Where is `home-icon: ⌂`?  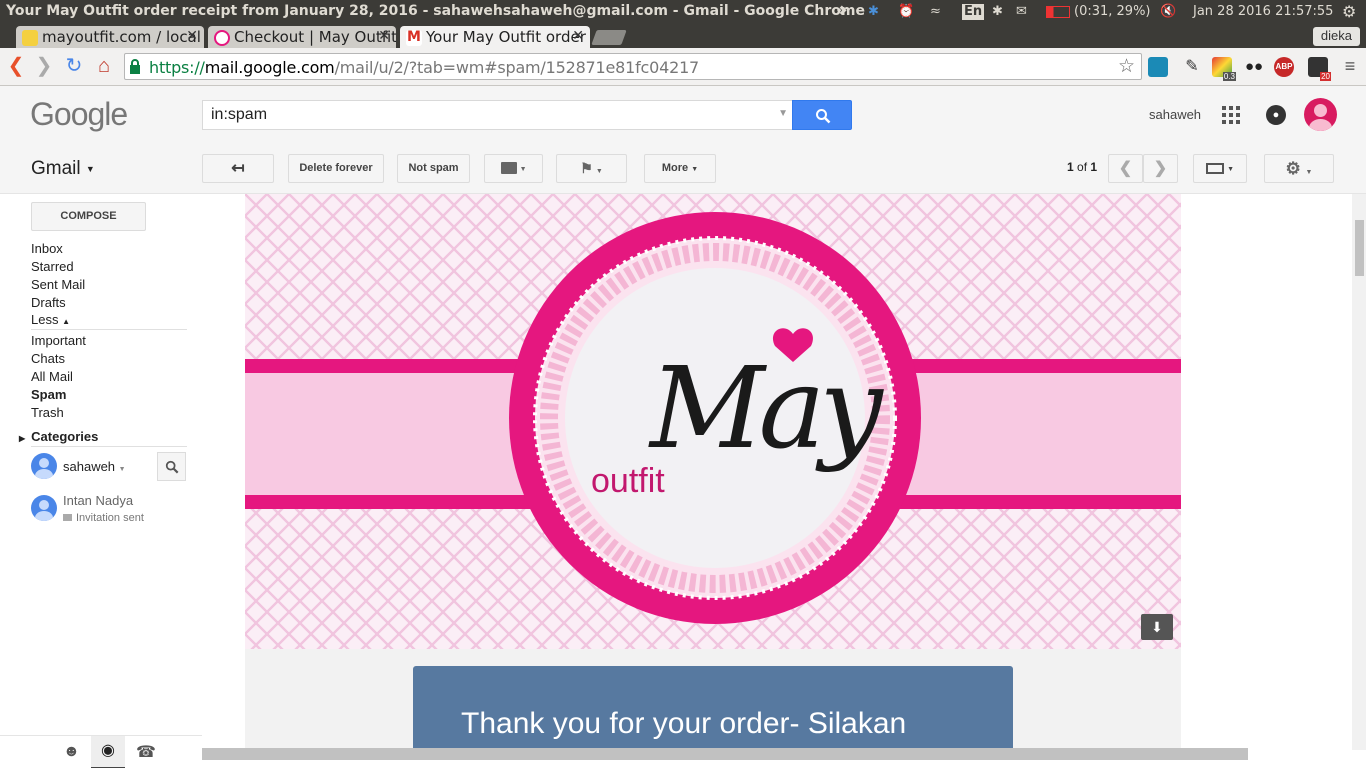
home-icon: ⌂ is located at coordinates (104, 67).